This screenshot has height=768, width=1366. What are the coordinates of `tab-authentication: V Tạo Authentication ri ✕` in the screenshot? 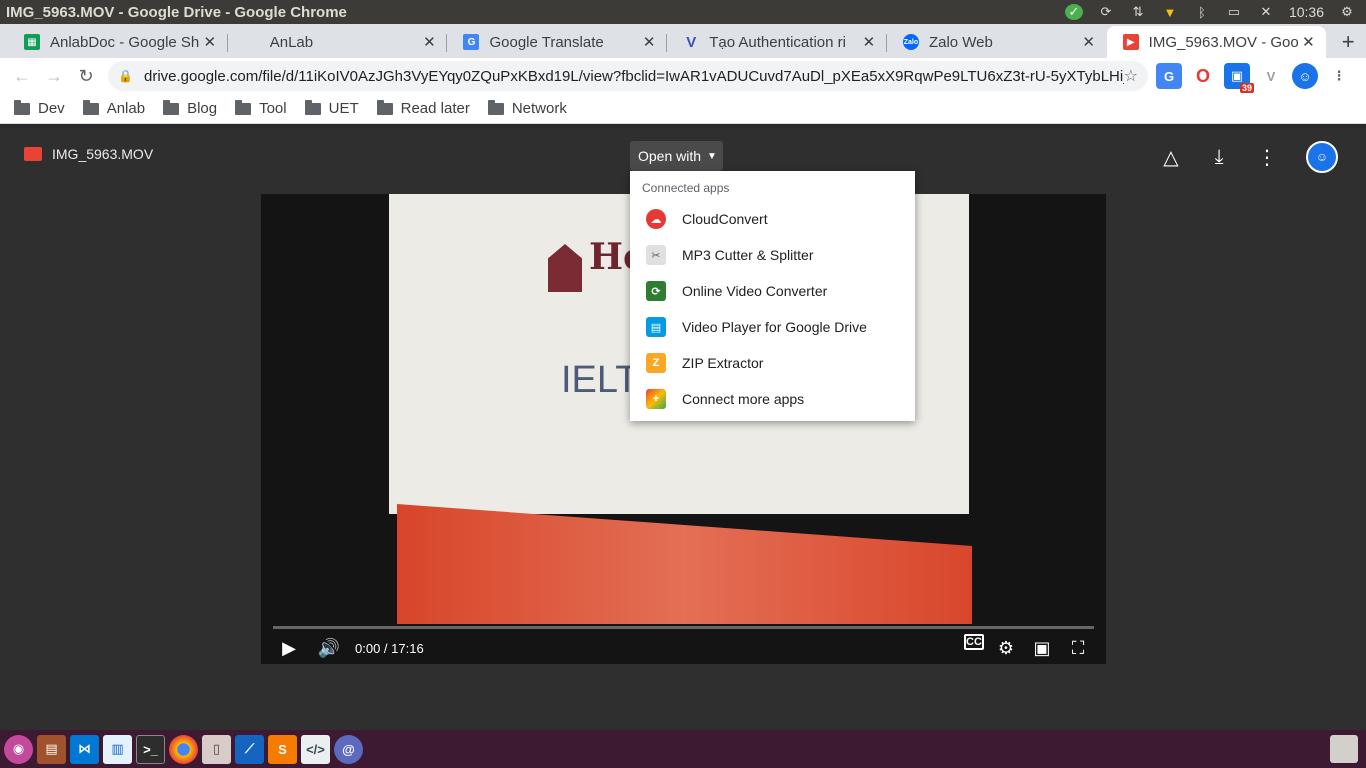 It's located at (777, 42).